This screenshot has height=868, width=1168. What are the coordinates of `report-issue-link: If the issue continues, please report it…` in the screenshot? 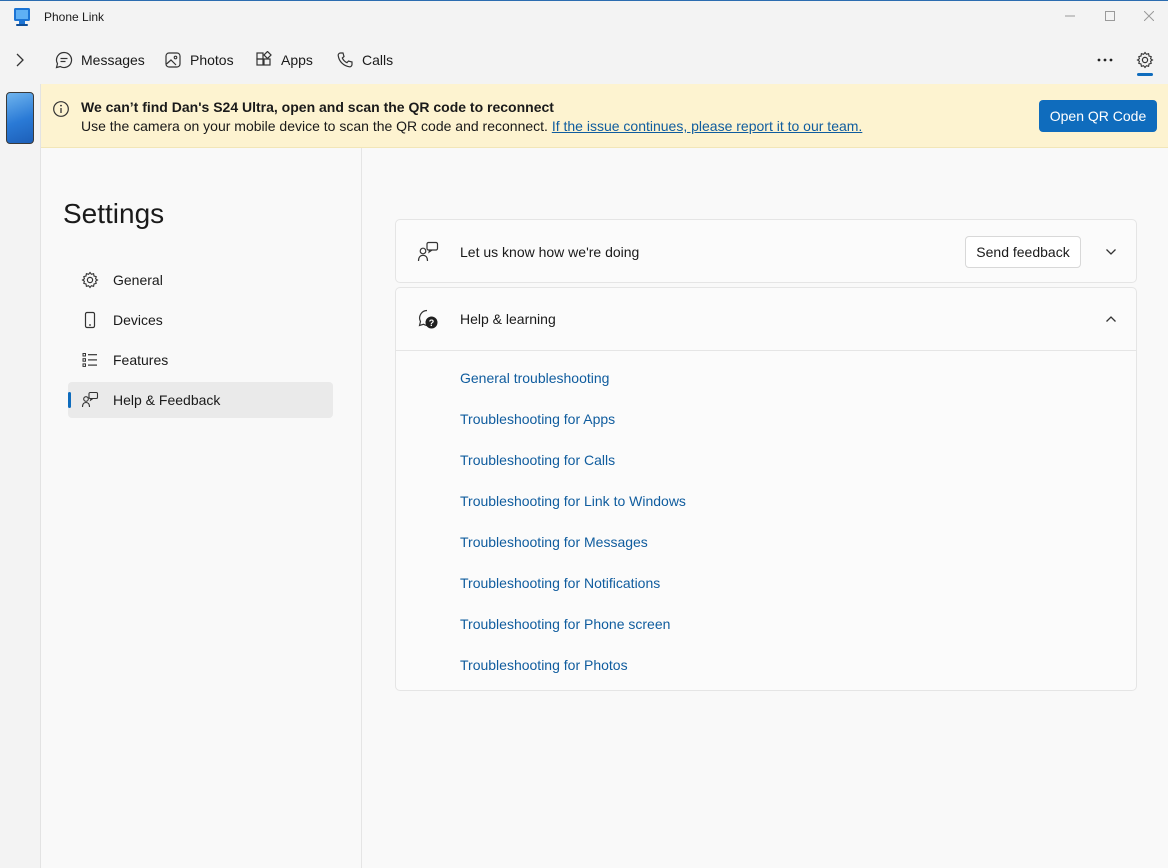 It's located at (707, 126).